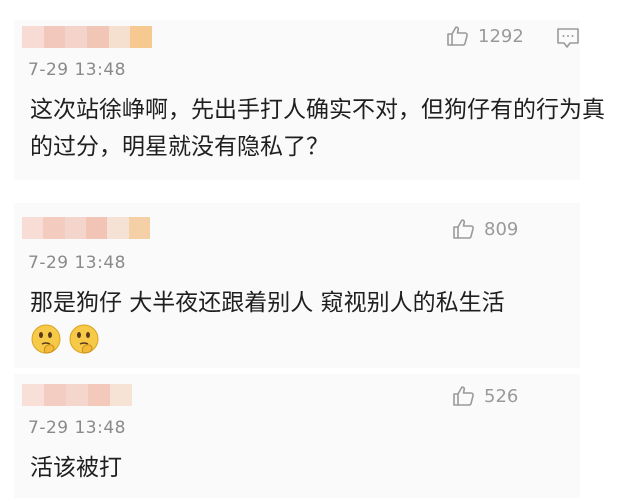 This screenshot has width=640, height=501. I want to click on like-button: 526, so click(485, 396).